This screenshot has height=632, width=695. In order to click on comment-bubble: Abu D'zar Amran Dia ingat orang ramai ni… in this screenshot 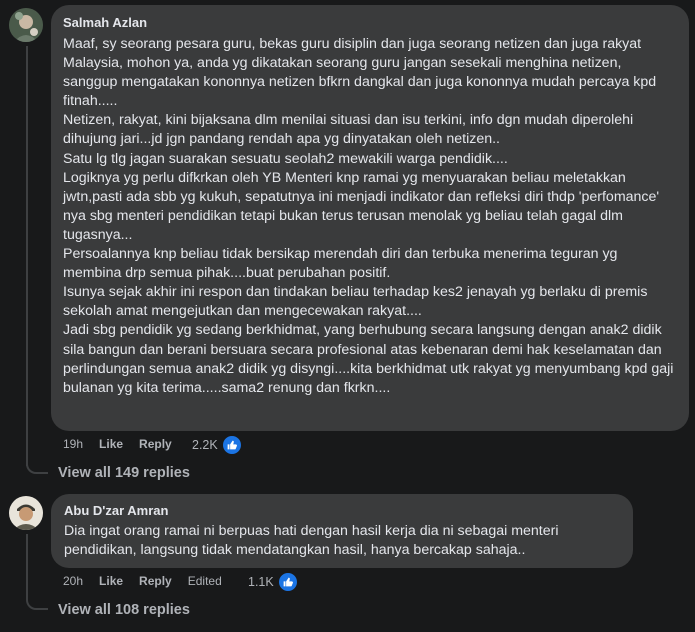, I will do `click(342, 531)`.